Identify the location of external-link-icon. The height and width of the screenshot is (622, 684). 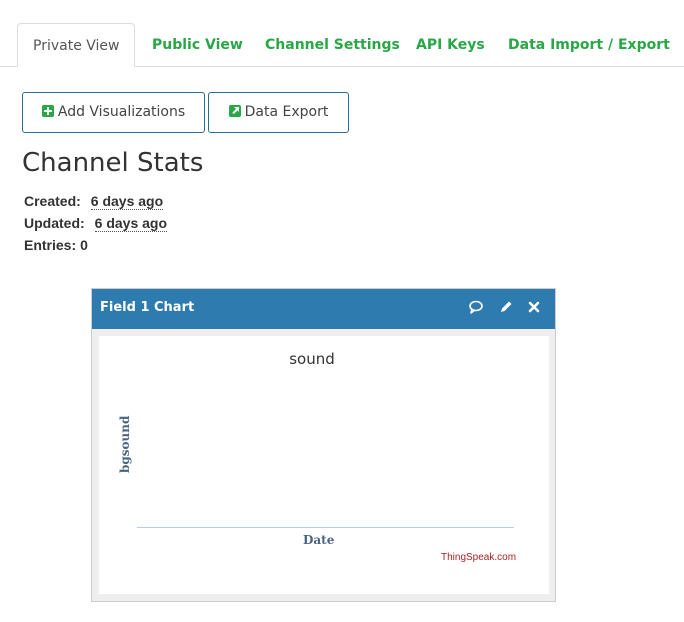
(234, 111).